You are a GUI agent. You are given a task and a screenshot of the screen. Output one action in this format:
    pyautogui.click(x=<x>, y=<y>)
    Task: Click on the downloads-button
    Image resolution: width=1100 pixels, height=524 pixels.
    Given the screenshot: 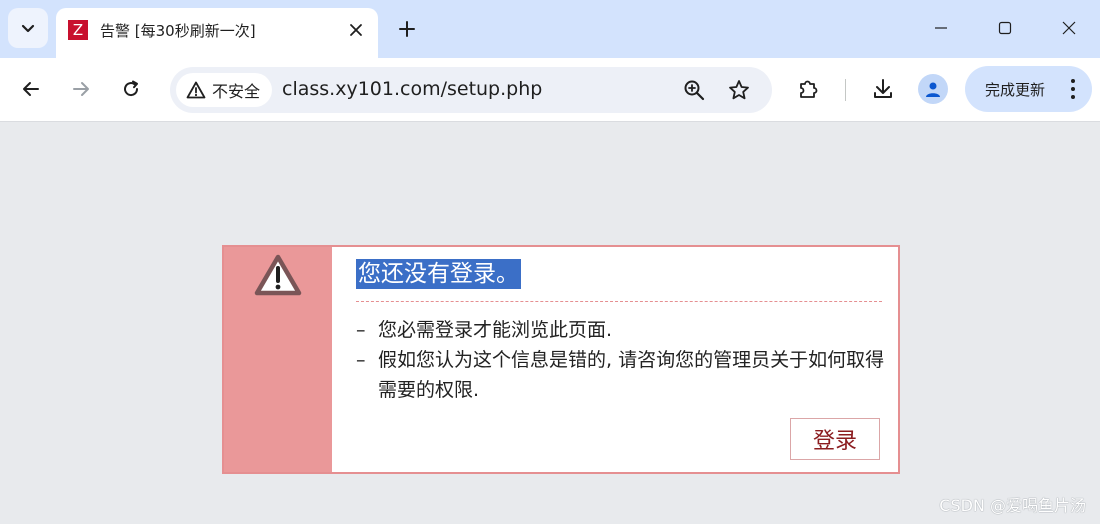 What is the action you would take?
    pyautogui.click(x=883, y=89)
    